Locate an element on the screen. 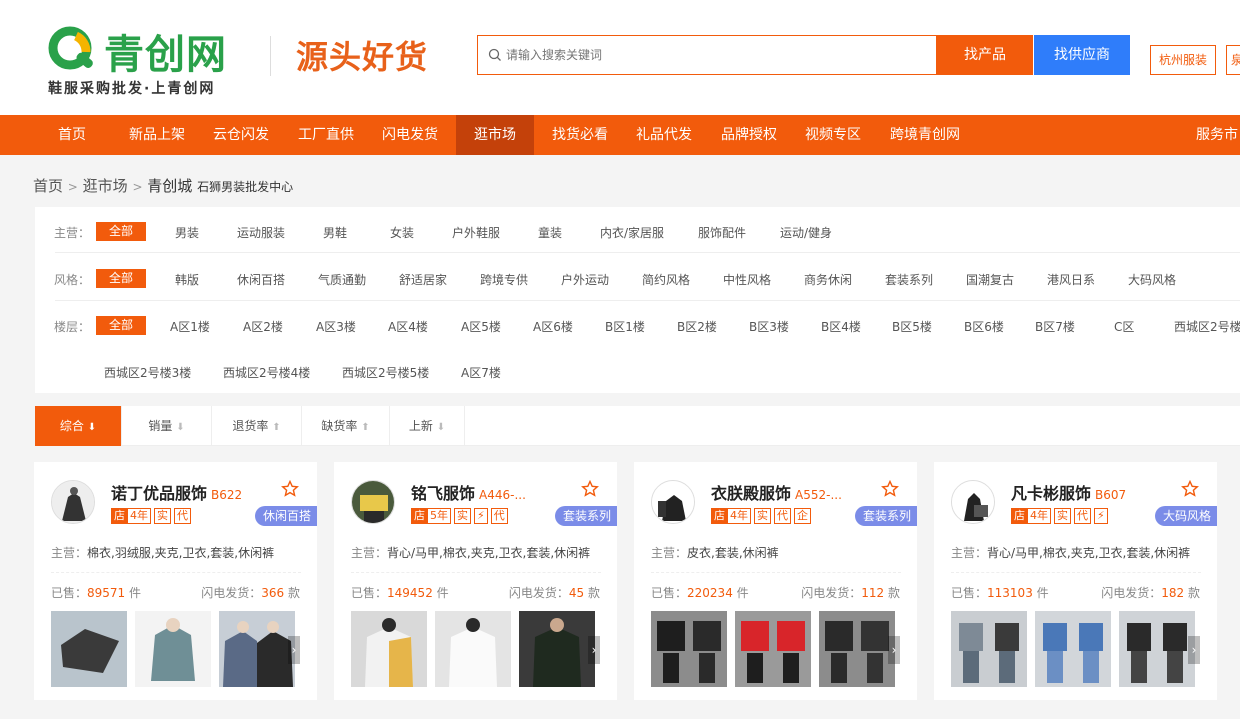 This screenshot has width=1240, height=719. sort-return-rate: 退货率 ⬆ is located at coordinates (257, 426).